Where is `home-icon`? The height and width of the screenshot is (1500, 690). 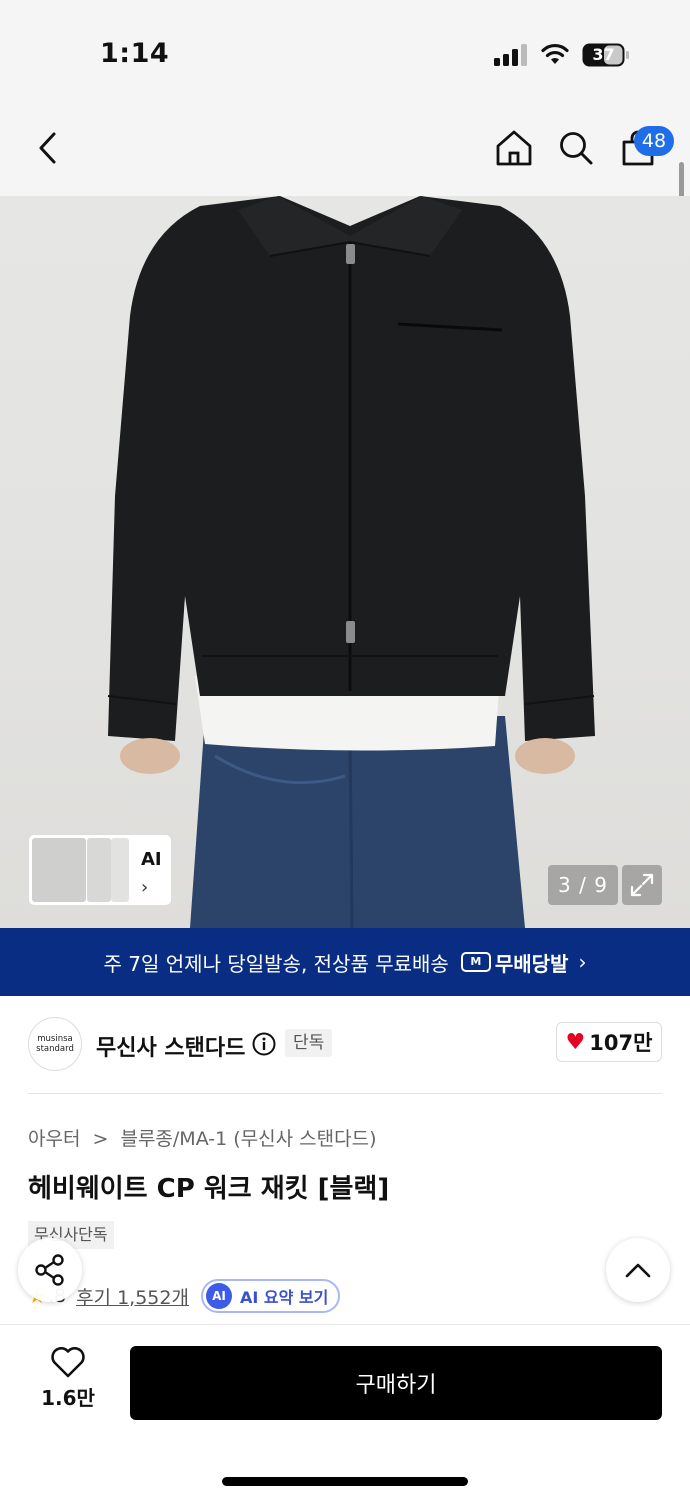
home-icon is located at coordinates (514, 148).